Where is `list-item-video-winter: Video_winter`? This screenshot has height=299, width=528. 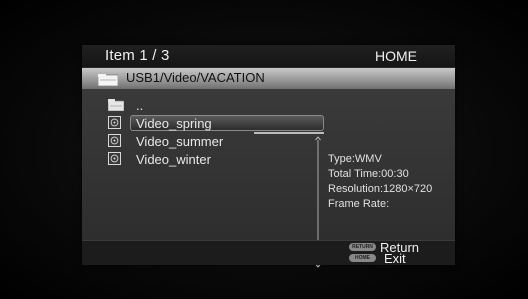 list-item-video-winter: Video_winter is located at coordinates (207, 159).